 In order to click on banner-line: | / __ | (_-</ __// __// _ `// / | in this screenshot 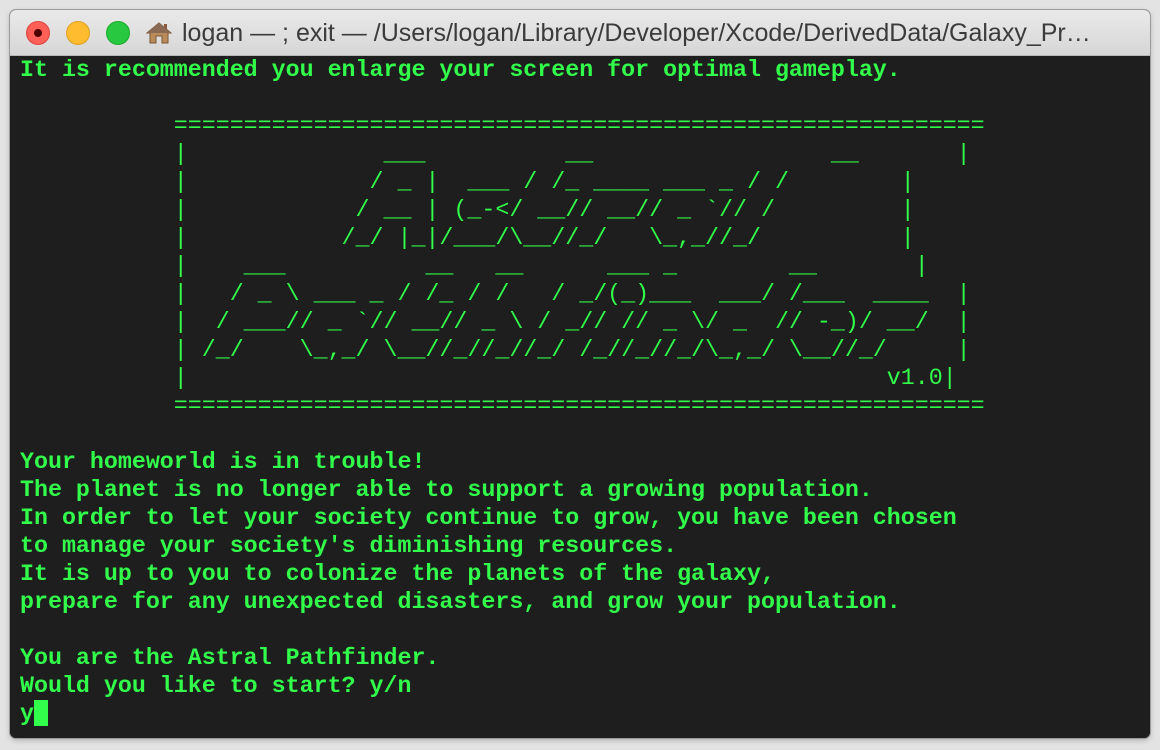, I will do `click(467, 210)`.